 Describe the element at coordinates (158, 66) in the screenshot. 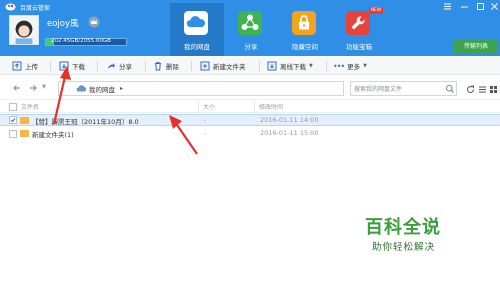

I see `trash-icon` at that location.